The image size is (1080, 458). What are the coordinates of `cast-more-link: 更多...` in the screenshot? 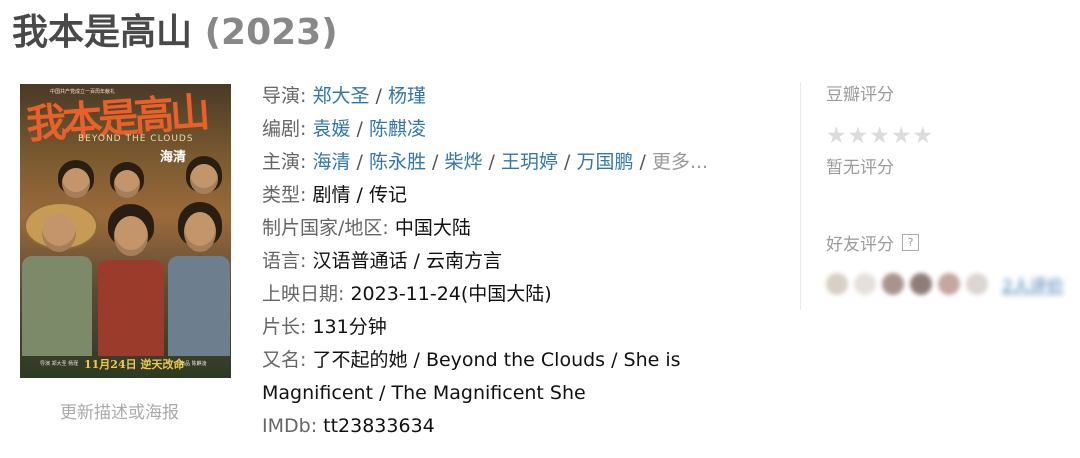 It's located at (680, 162).